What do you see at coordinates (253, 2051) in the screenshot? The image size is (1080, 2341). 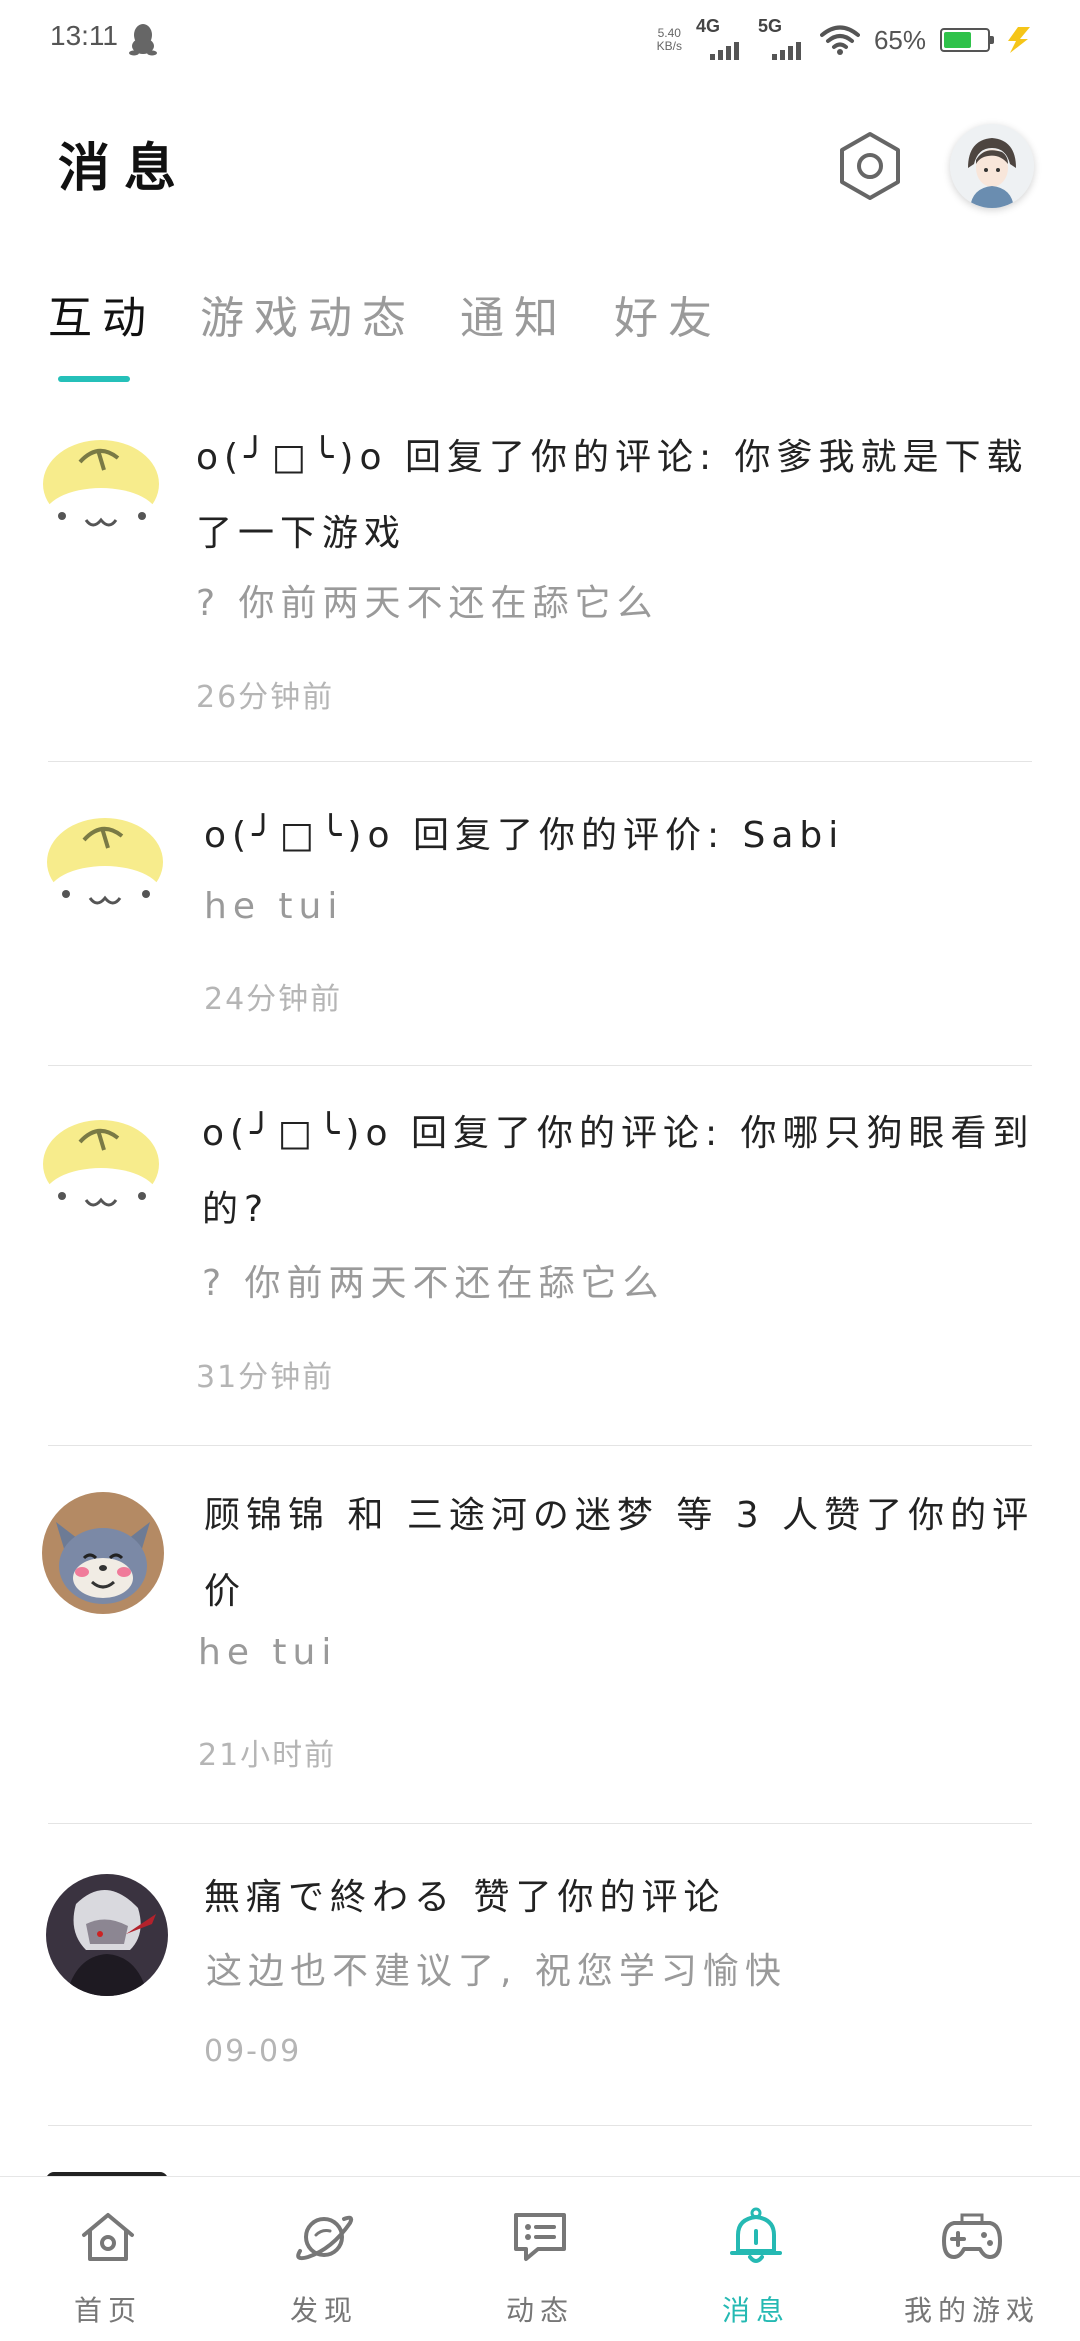 I see `message-time: 09-09` at bounding box center [253, 2051].